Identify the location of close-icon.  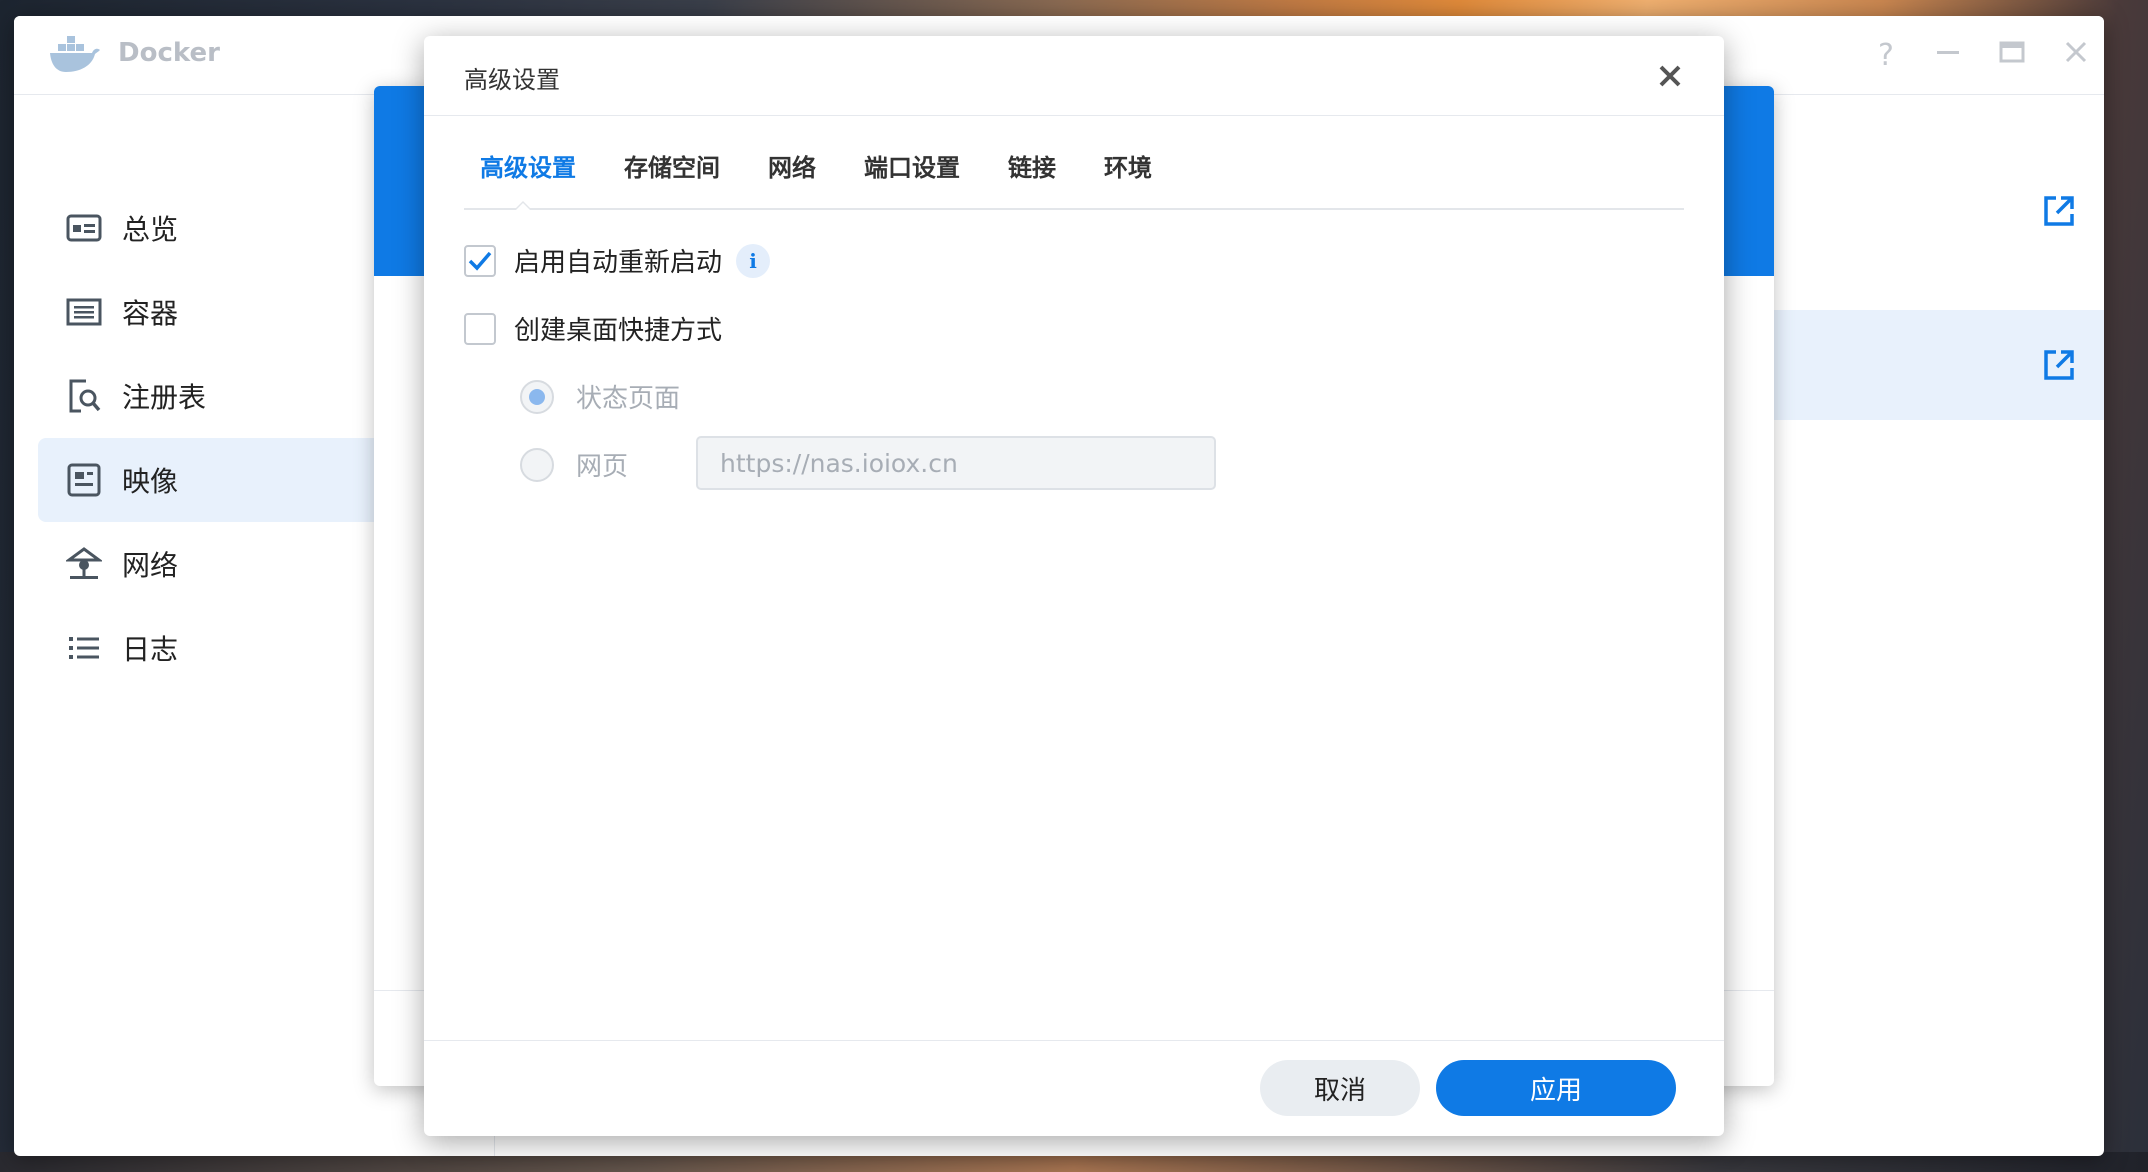
(2076, 52).